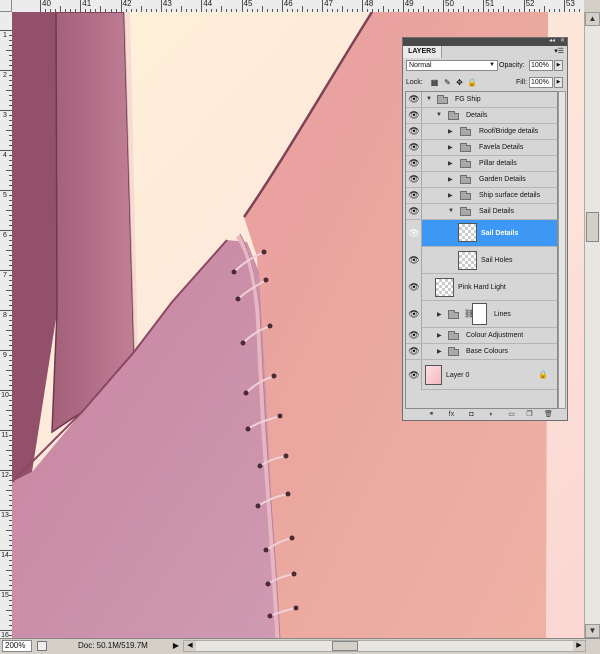 The height and width of the screenshot is (654, 600). I want to click on ruler-label: 9, so click(5, 355).